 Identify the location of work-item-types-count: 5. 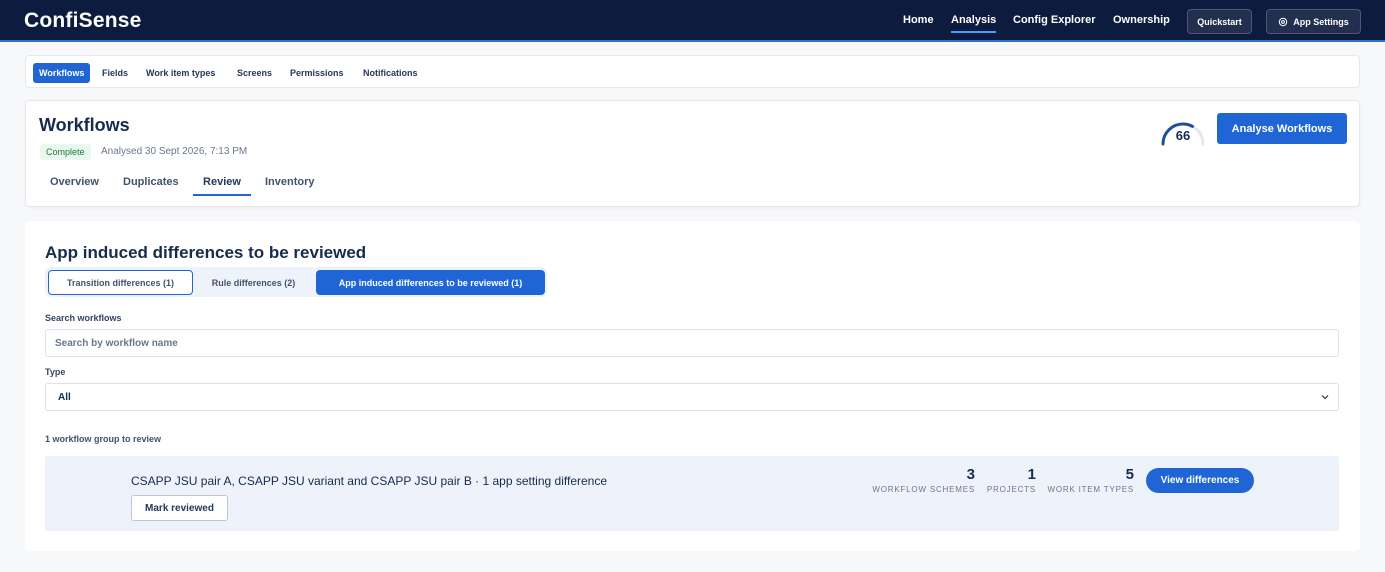
(1129, 474).